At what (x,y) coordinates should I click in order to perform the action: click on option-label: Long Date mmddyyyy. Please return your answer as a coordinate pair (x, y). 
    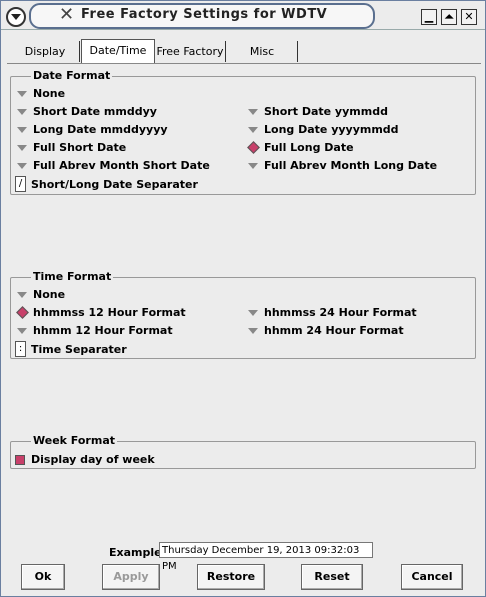
    Looking at the image, I should click on (100, 129).